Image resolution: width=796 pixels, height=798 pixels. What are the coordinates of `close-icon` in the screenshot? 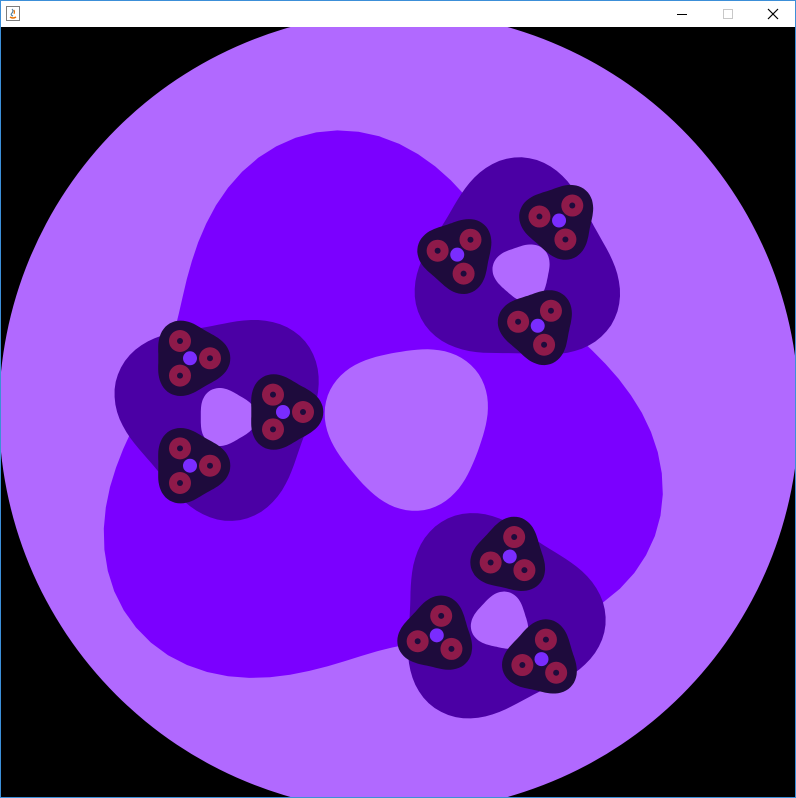 It's located at (773, 14).